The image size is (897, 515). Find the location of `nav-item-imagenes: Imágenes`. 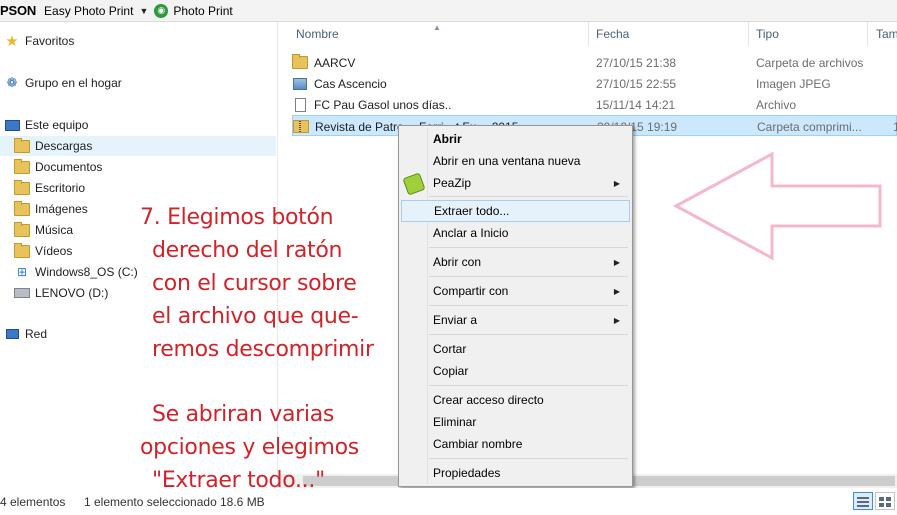

nav-item-imagenes: Imágenes is located at coordinates (51, 209).